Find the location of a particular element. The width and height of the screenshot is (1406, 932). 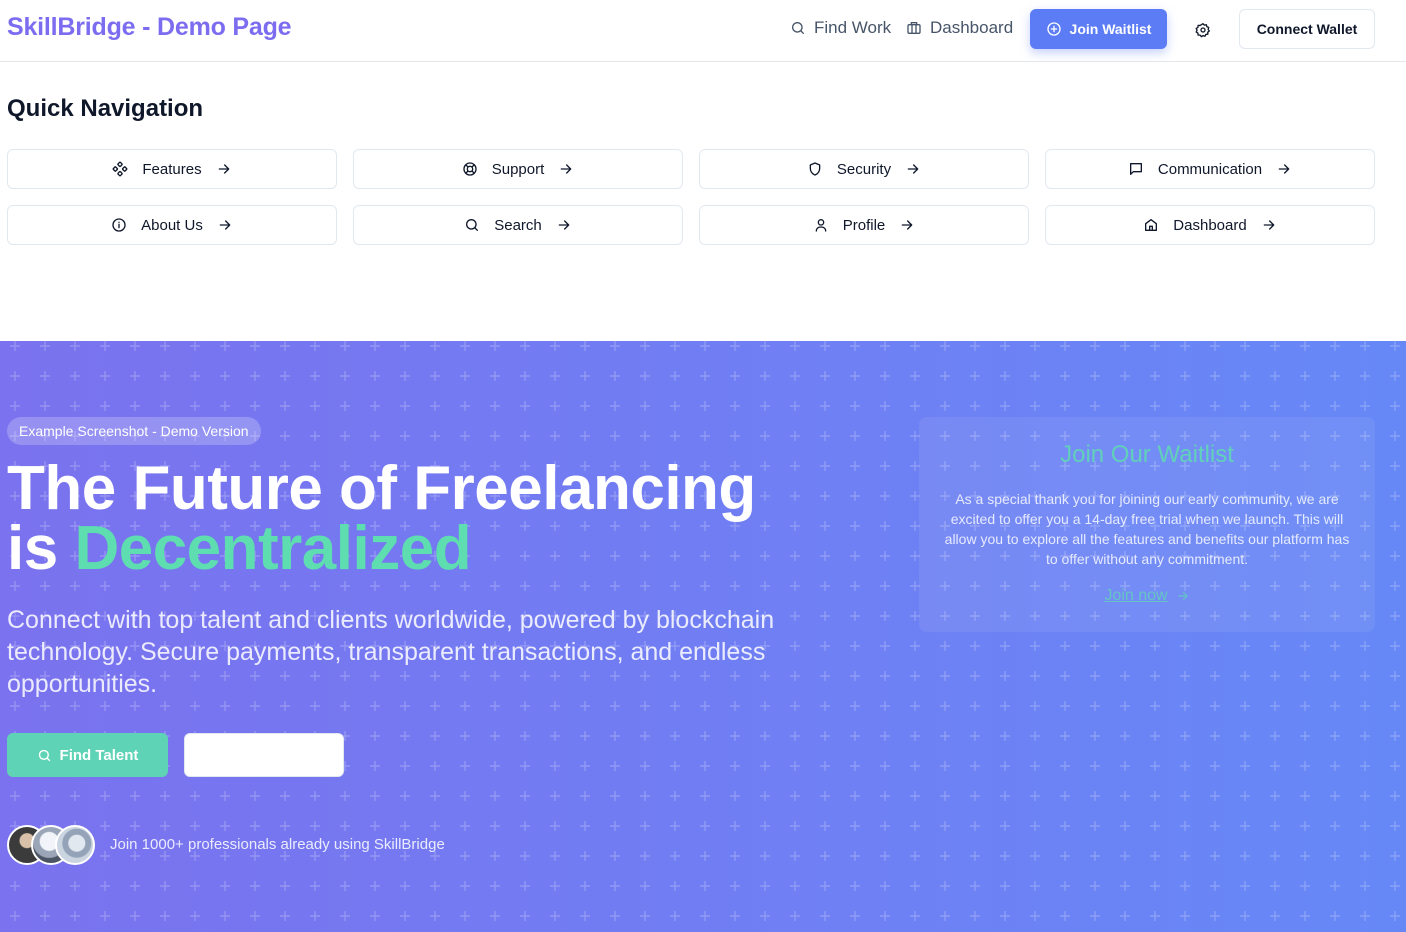

quick-nav-about-us-label: About Us is located at coordinates (172, 225).